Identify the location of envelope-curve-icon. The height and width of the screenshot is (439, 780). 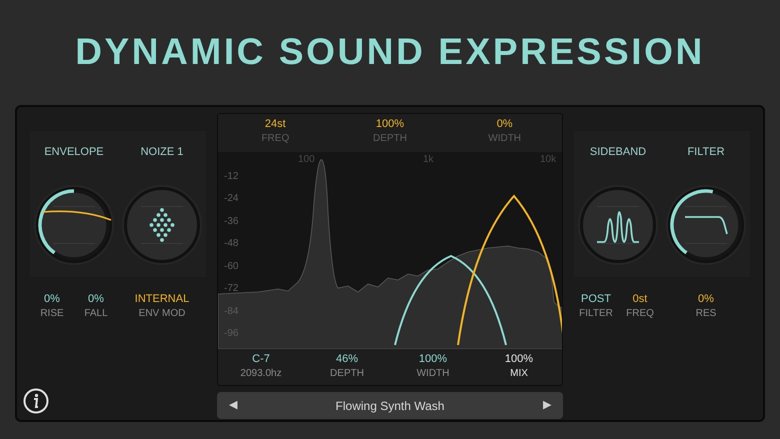
(77, 216).